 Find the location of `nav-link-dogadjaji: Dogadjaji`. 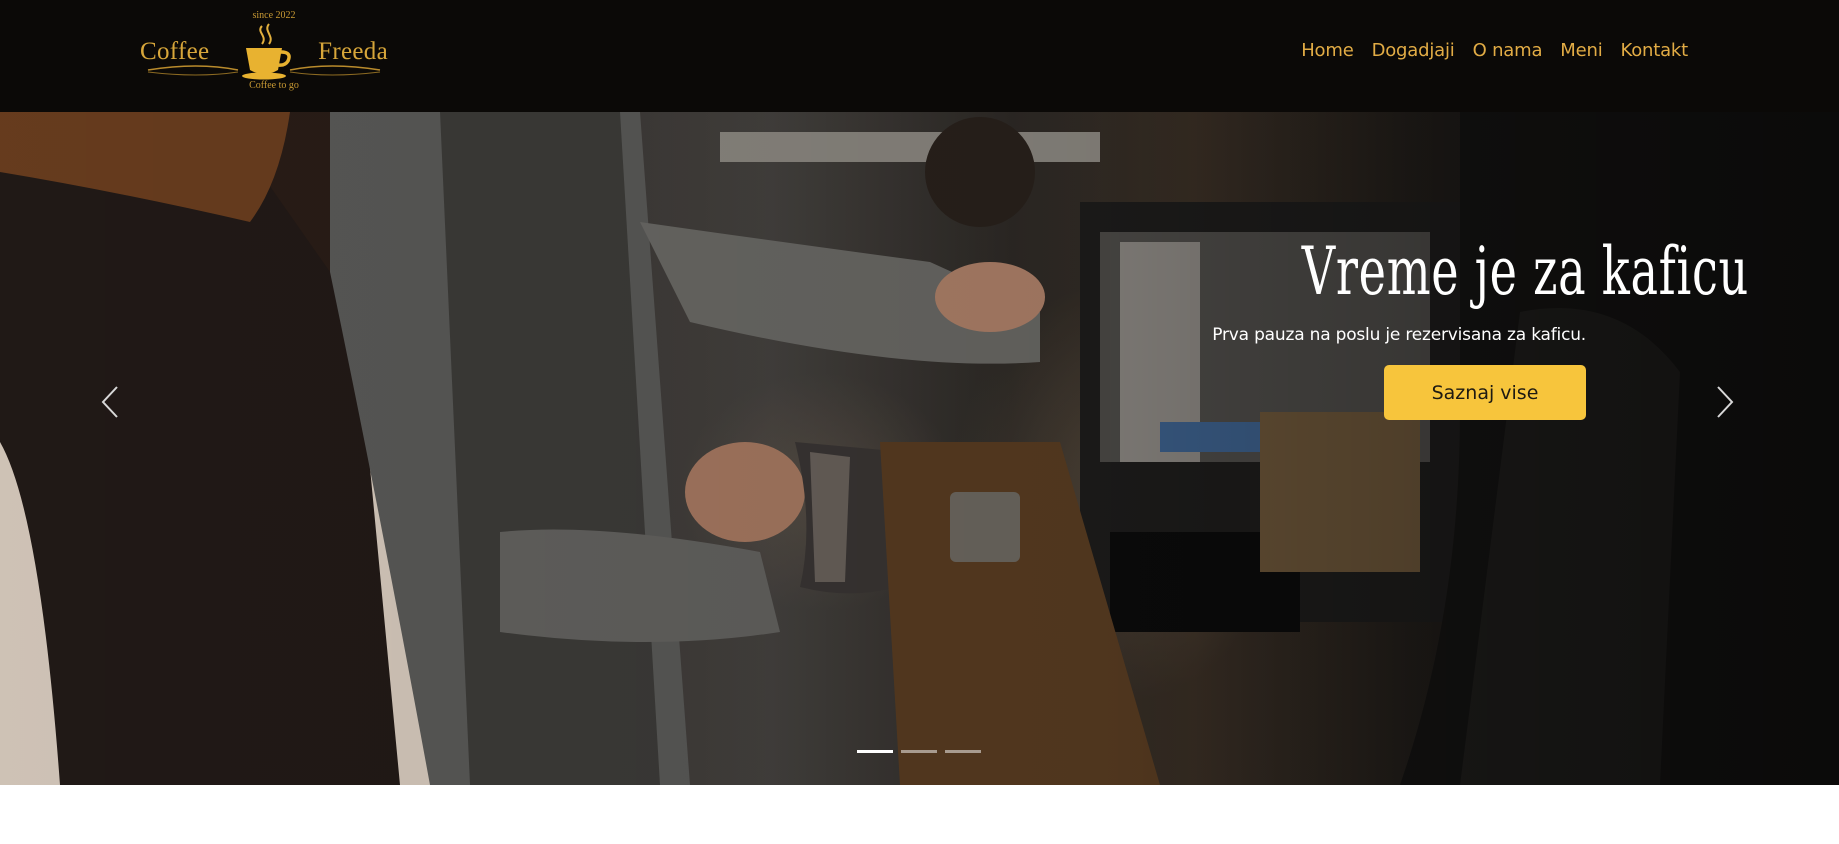

nav-link-dogadjaji: Dogadjaji is located at coordinates (1413, 50).